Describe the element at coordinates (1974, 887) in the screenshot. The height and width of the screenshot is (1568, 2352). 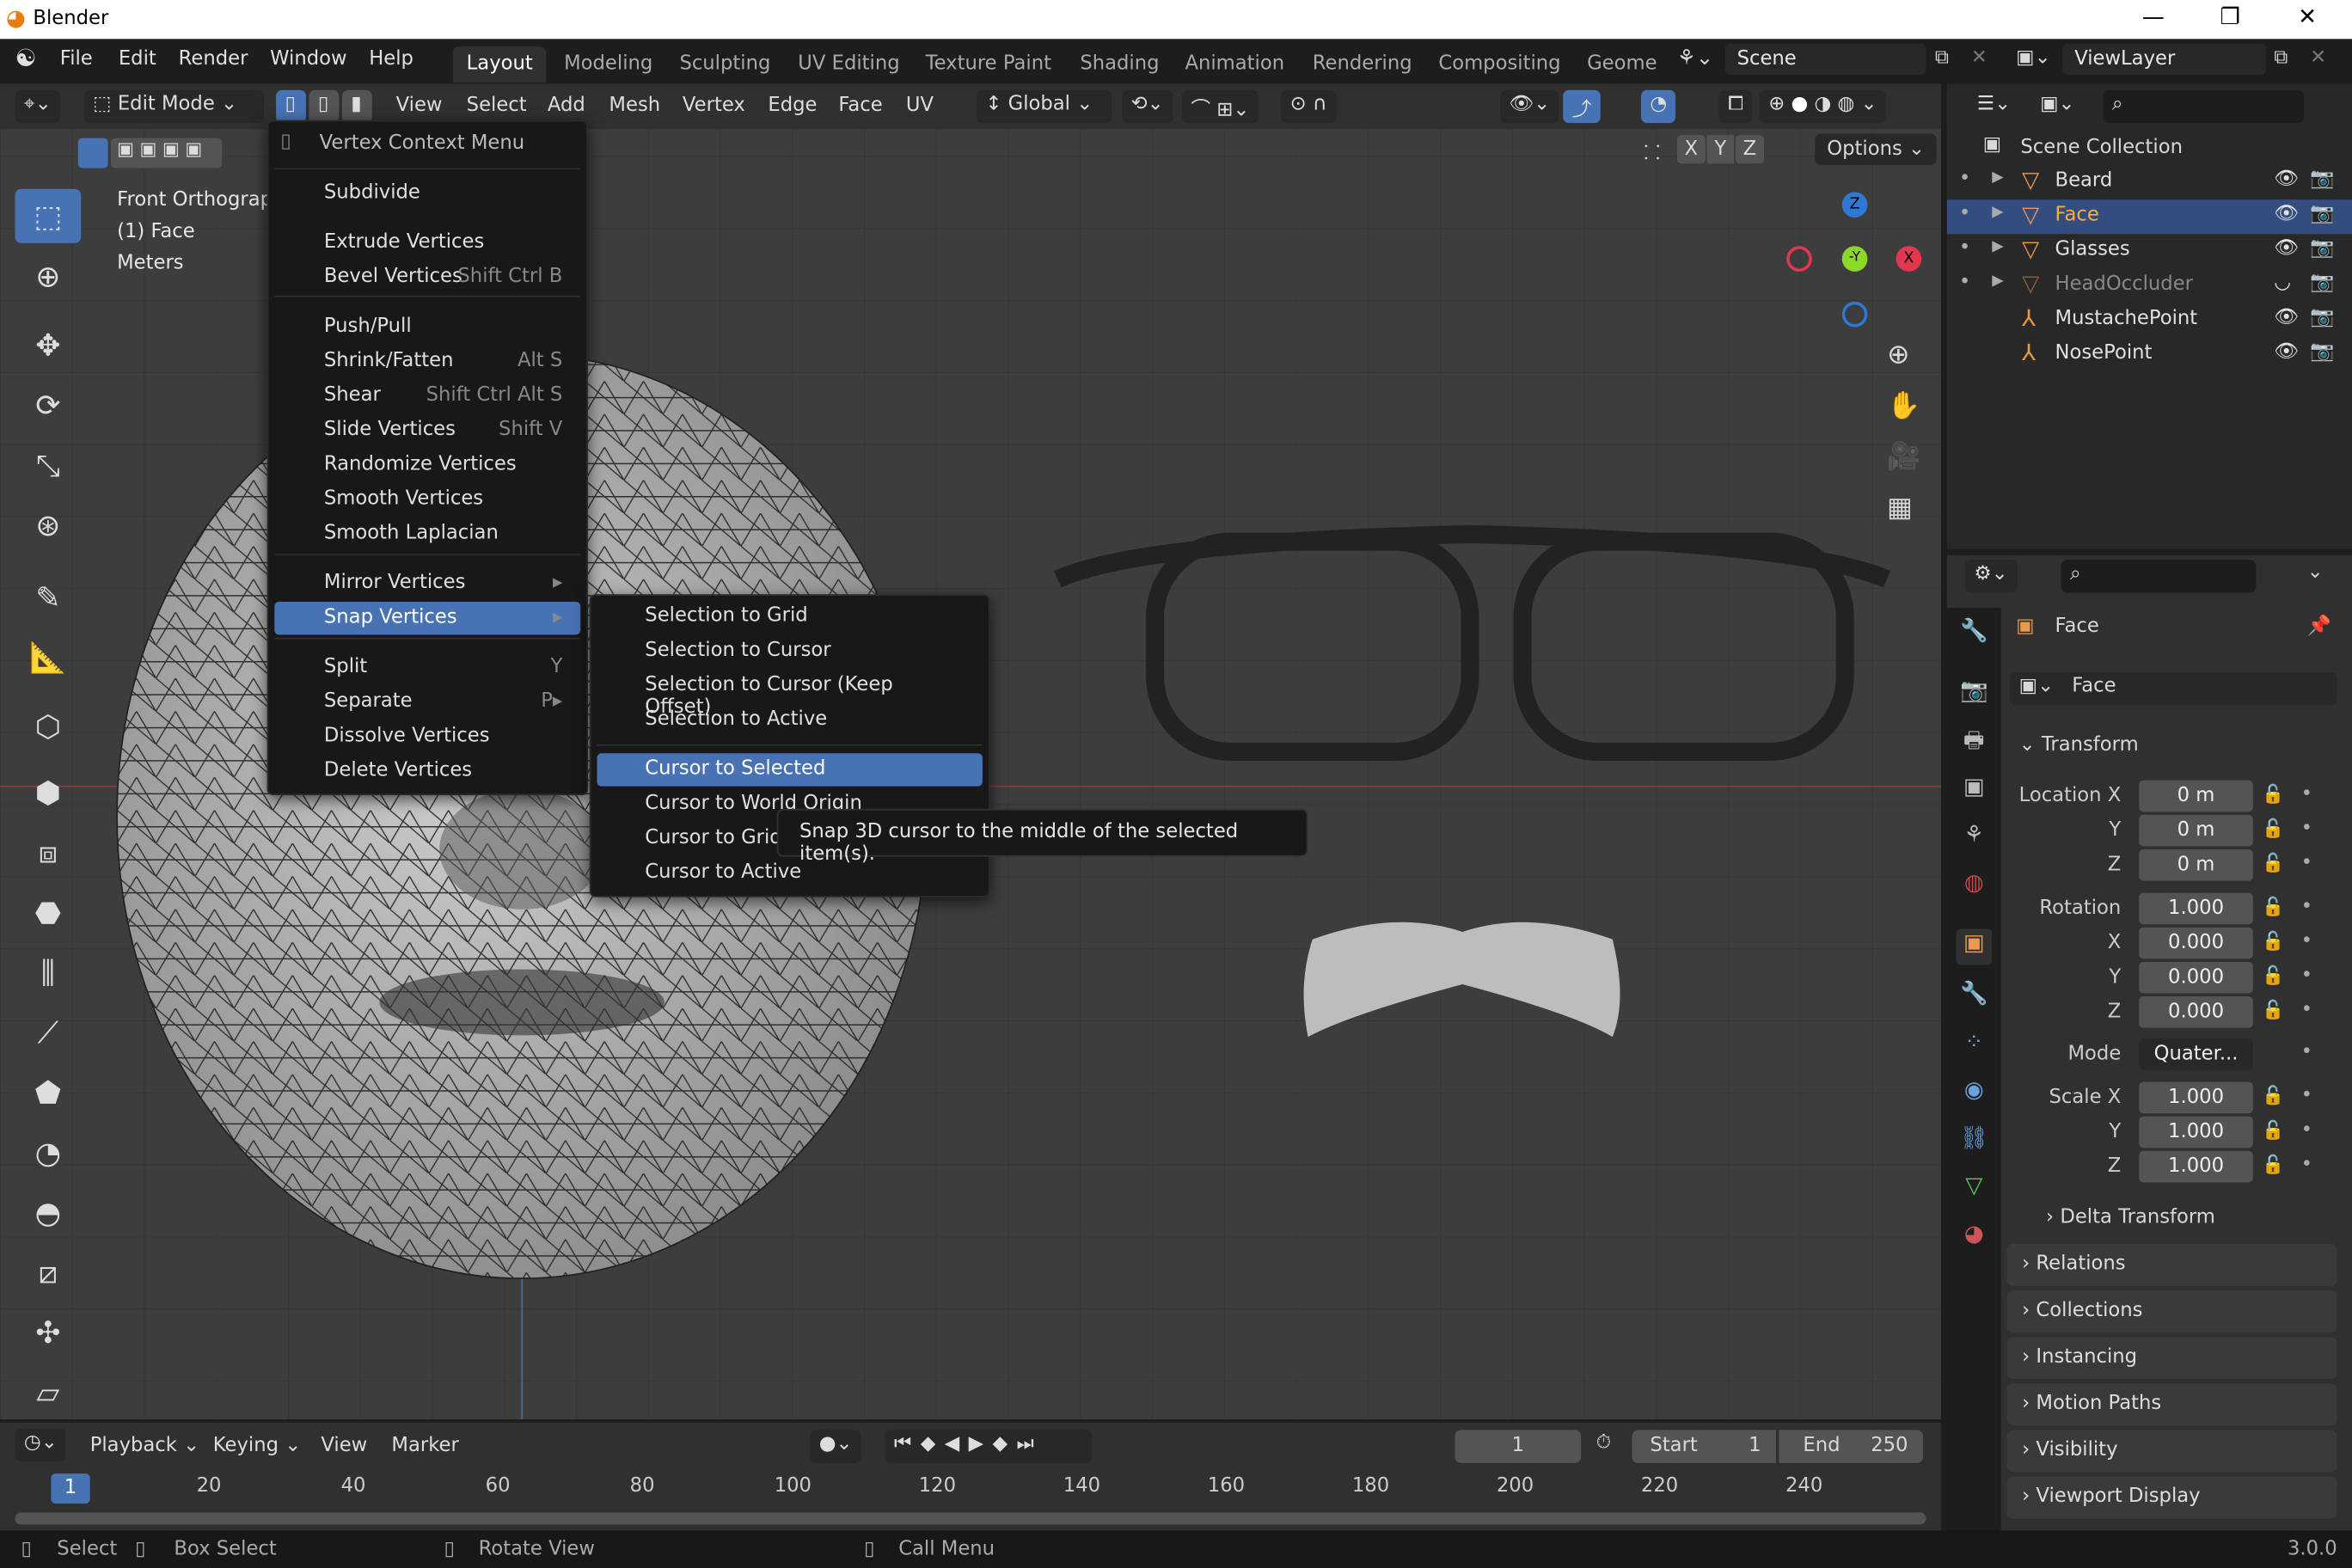
I see `world-tab-icon: ◍` at that location.